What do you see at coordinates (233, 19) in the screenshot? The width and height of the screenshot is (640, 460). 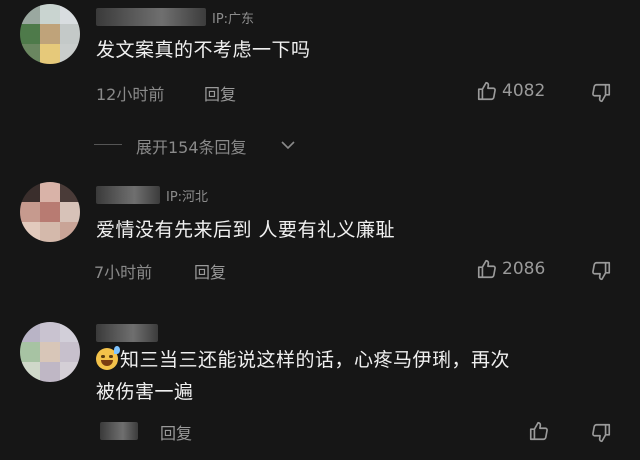 I see `ip-location: IP:广东` at bounding box center [233, 19].